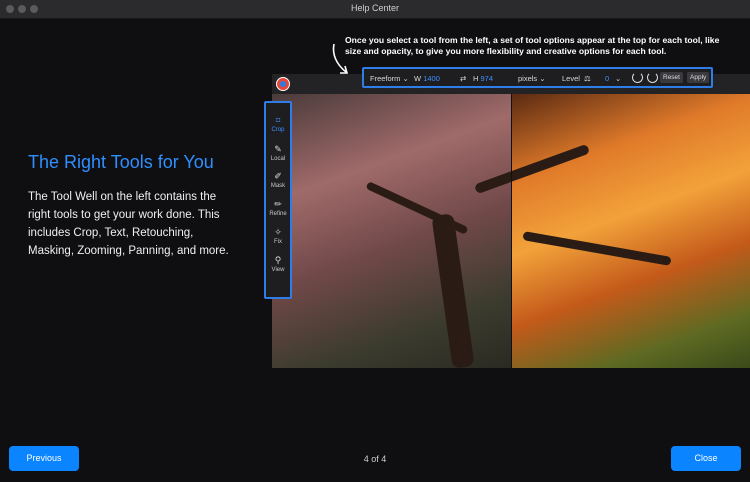  I want to click on tool-view: ⚲ View, so click(278, 264).